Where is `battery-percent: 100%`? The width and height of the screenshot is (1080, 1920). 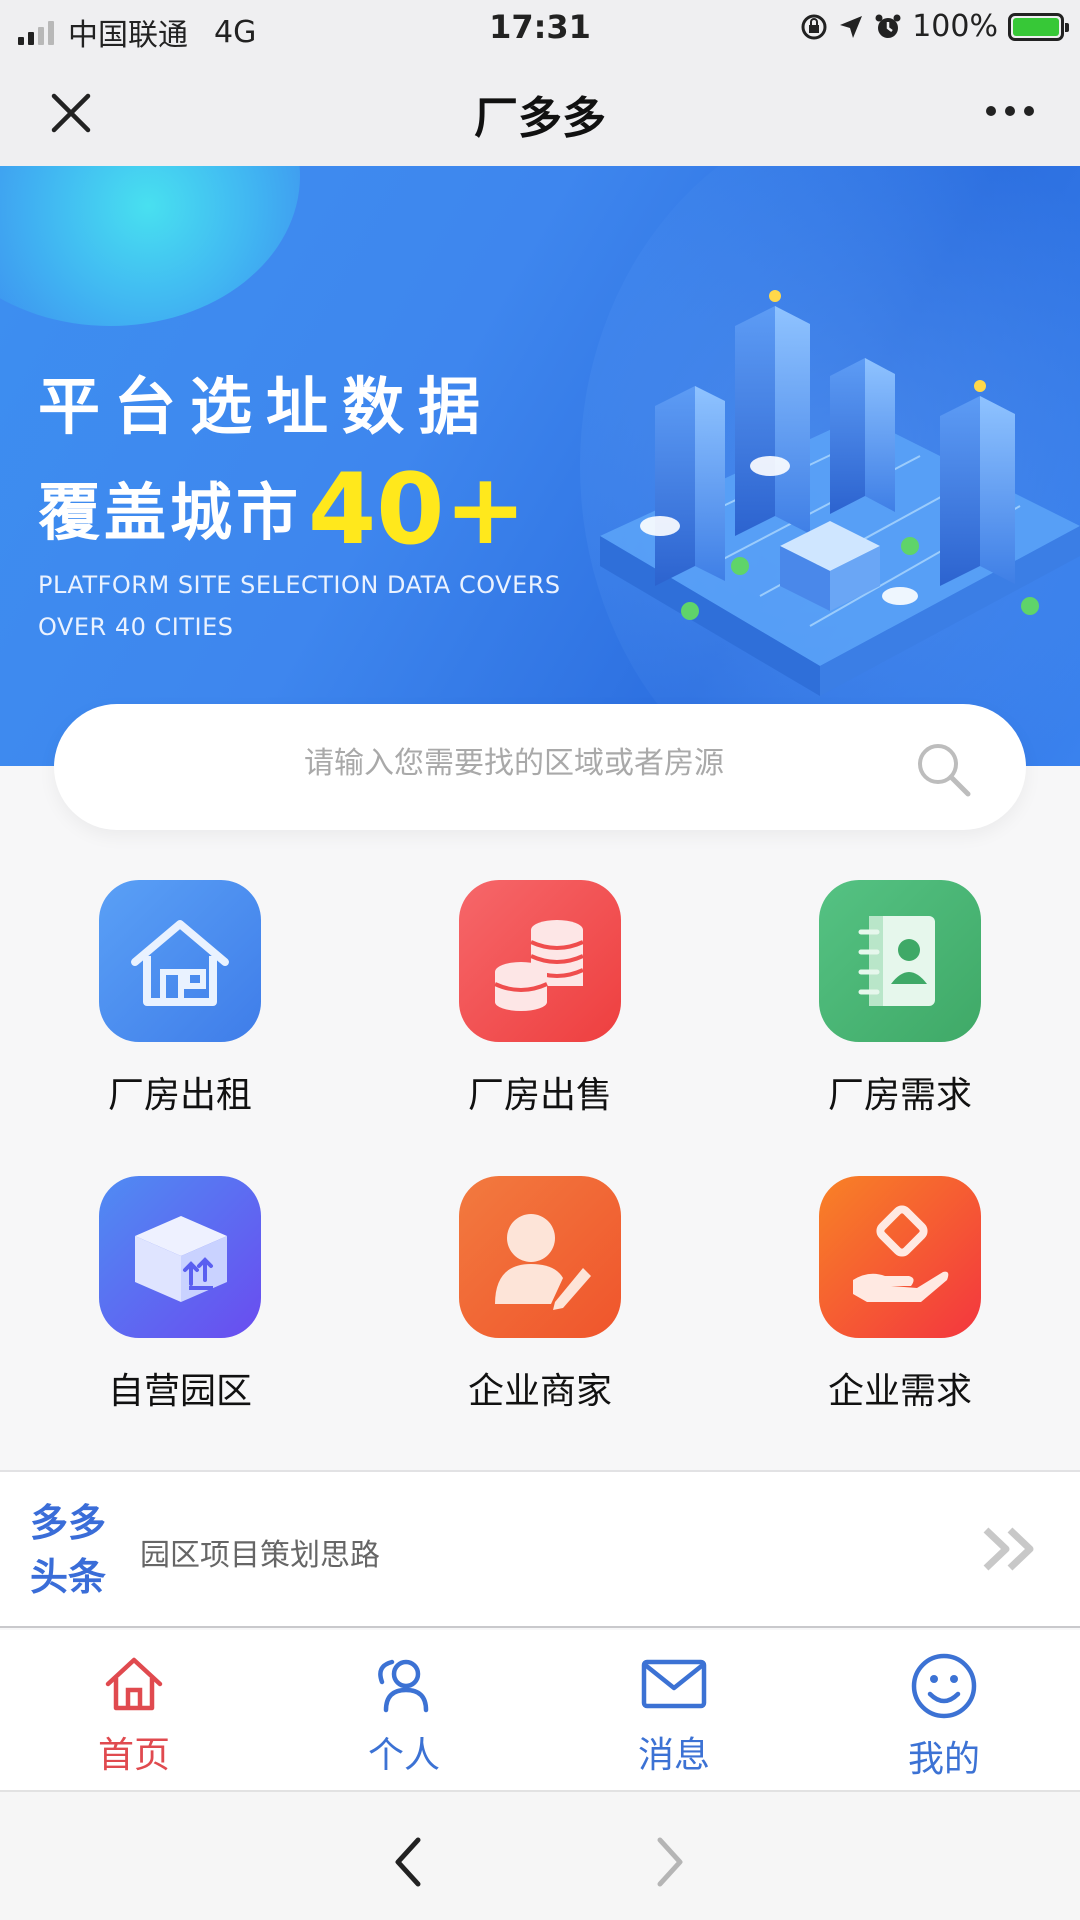
battery-percent: 100% is located at coordinates (955, 26).